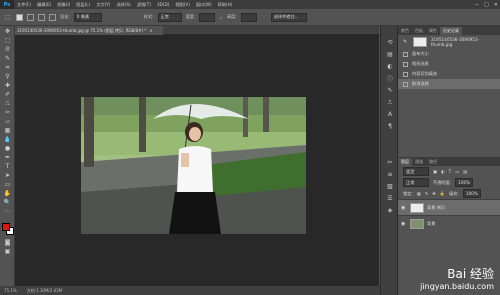 The image size is (500, 295). Describe the element at coordinates (390, 162) in the screenshot. I see `tools-panel-icon: ✂` at that location.